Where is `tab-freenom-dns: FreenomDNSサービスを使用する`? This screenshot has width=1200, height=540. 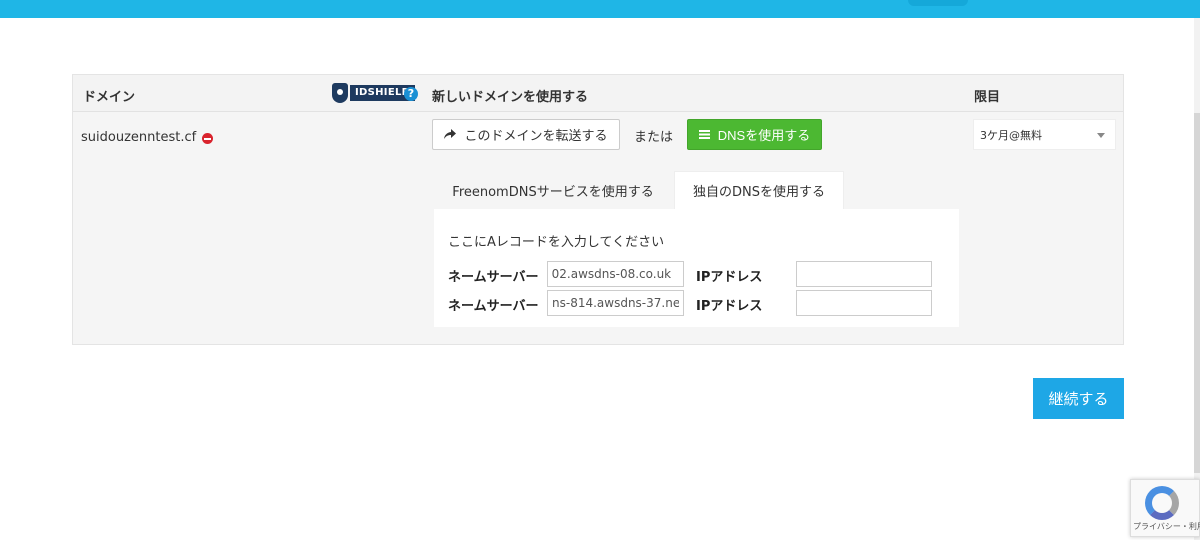
tab-freenom-dns: FreenomDNSサービスを使用する is located at coordinates (553, 190).